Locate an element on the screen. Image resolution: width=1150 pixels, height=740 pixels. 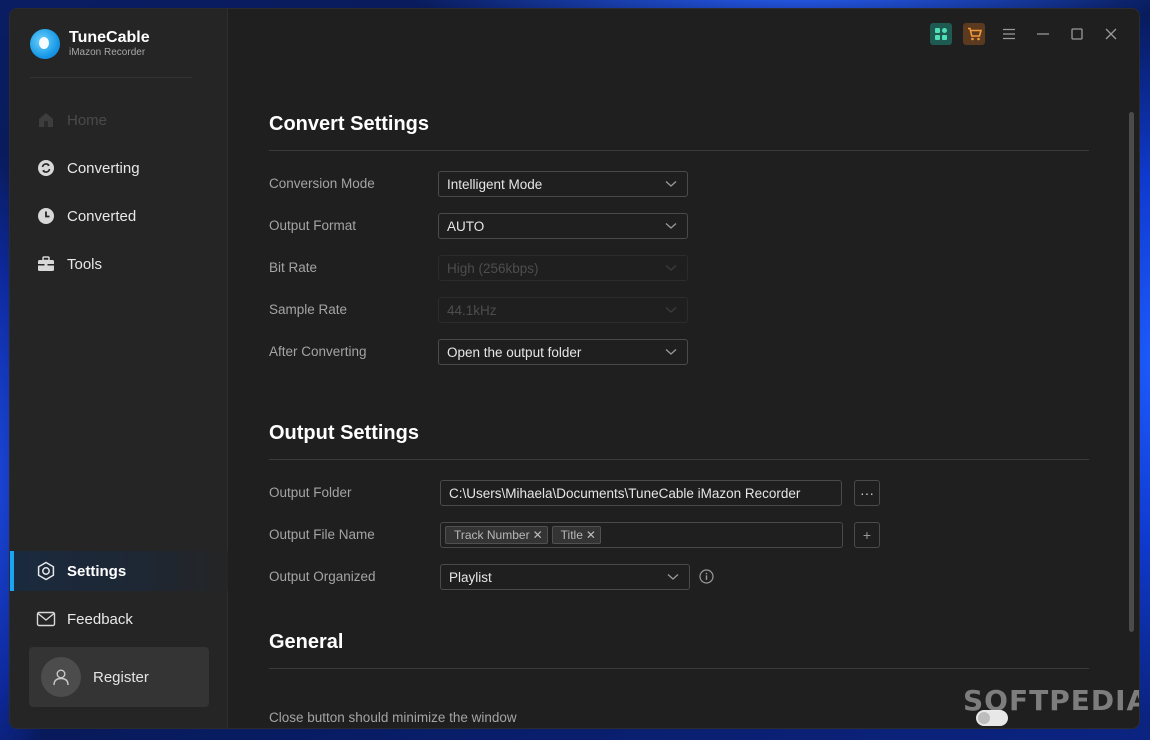
minimize-icon is located at coordinates (1043, 34).